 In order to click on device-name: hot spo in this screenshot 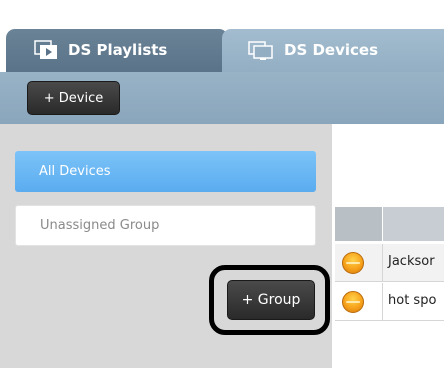, I will do `click(412, 300)`.